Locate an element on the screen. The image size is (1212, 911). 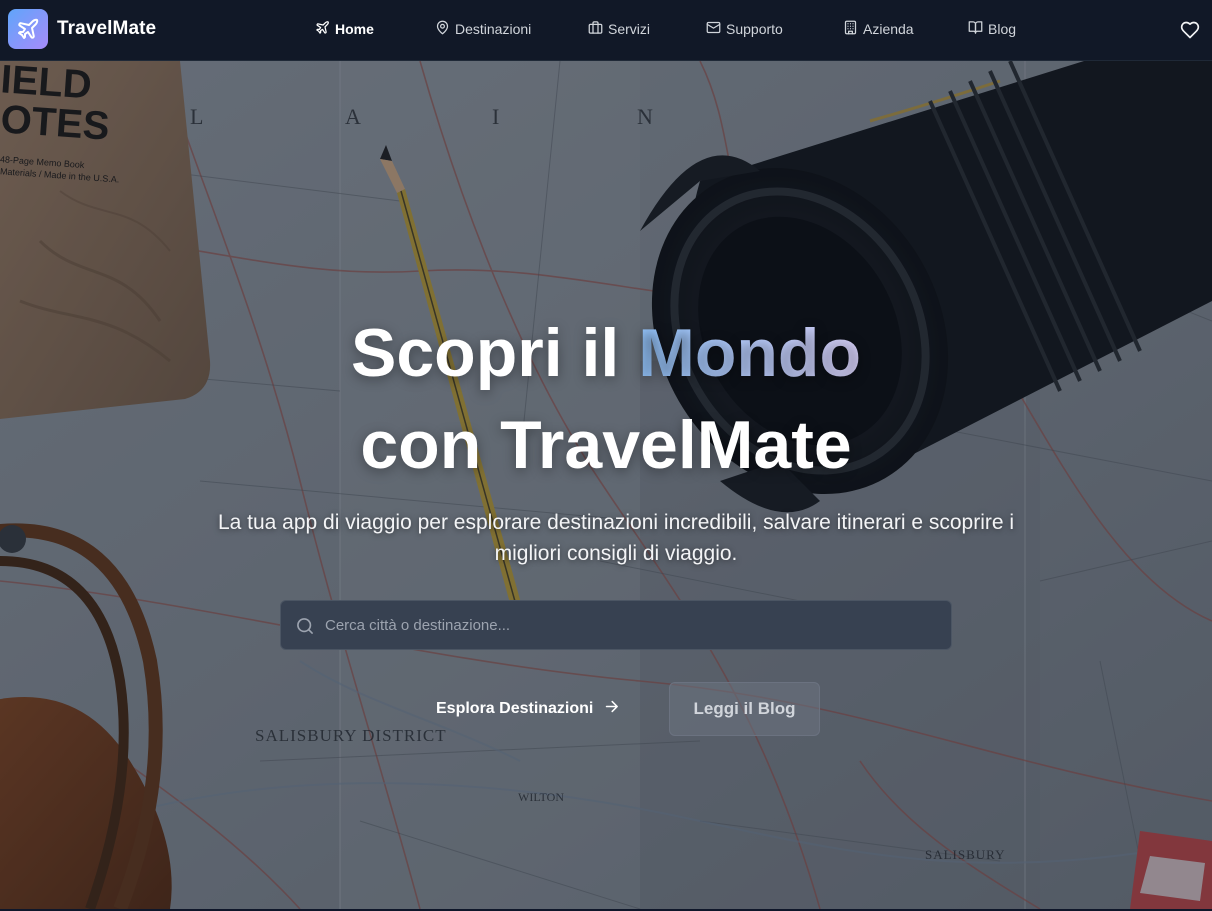
briefcase-icon is located at coordinates (595, 29).